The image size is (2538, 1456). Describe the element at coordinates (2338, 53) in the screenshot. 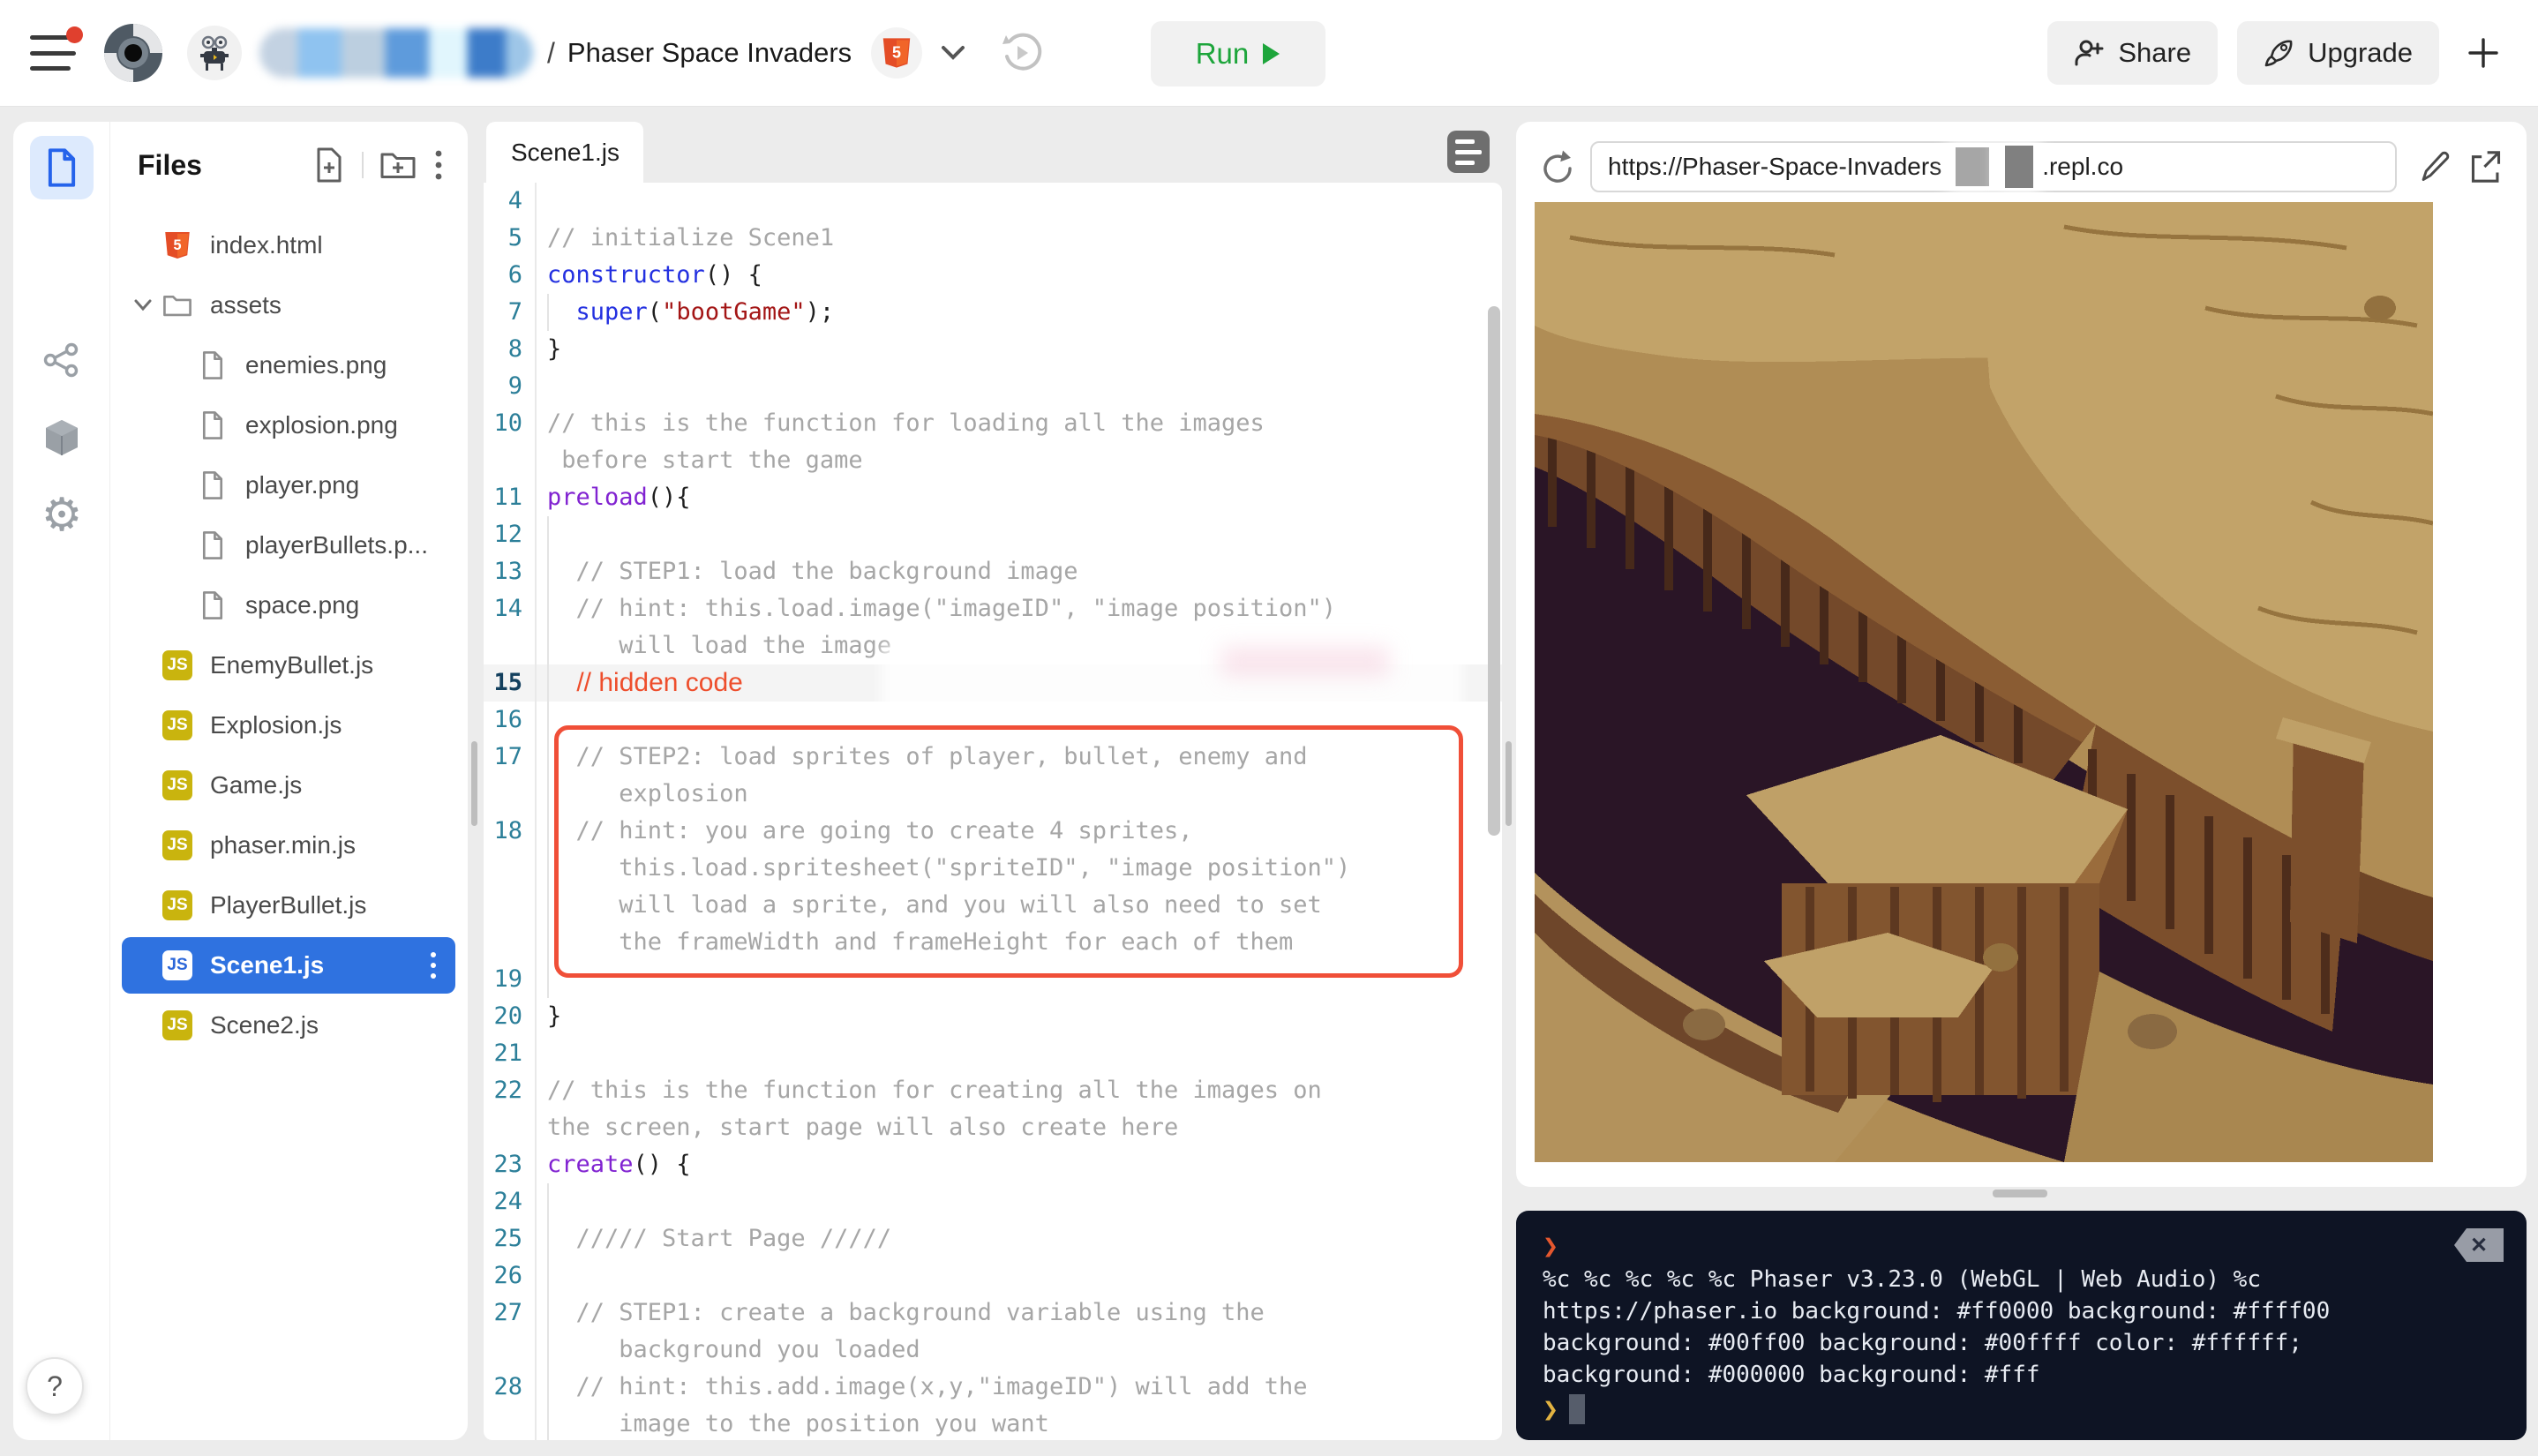

I see `upgrade-button: Upgrade` at that location.